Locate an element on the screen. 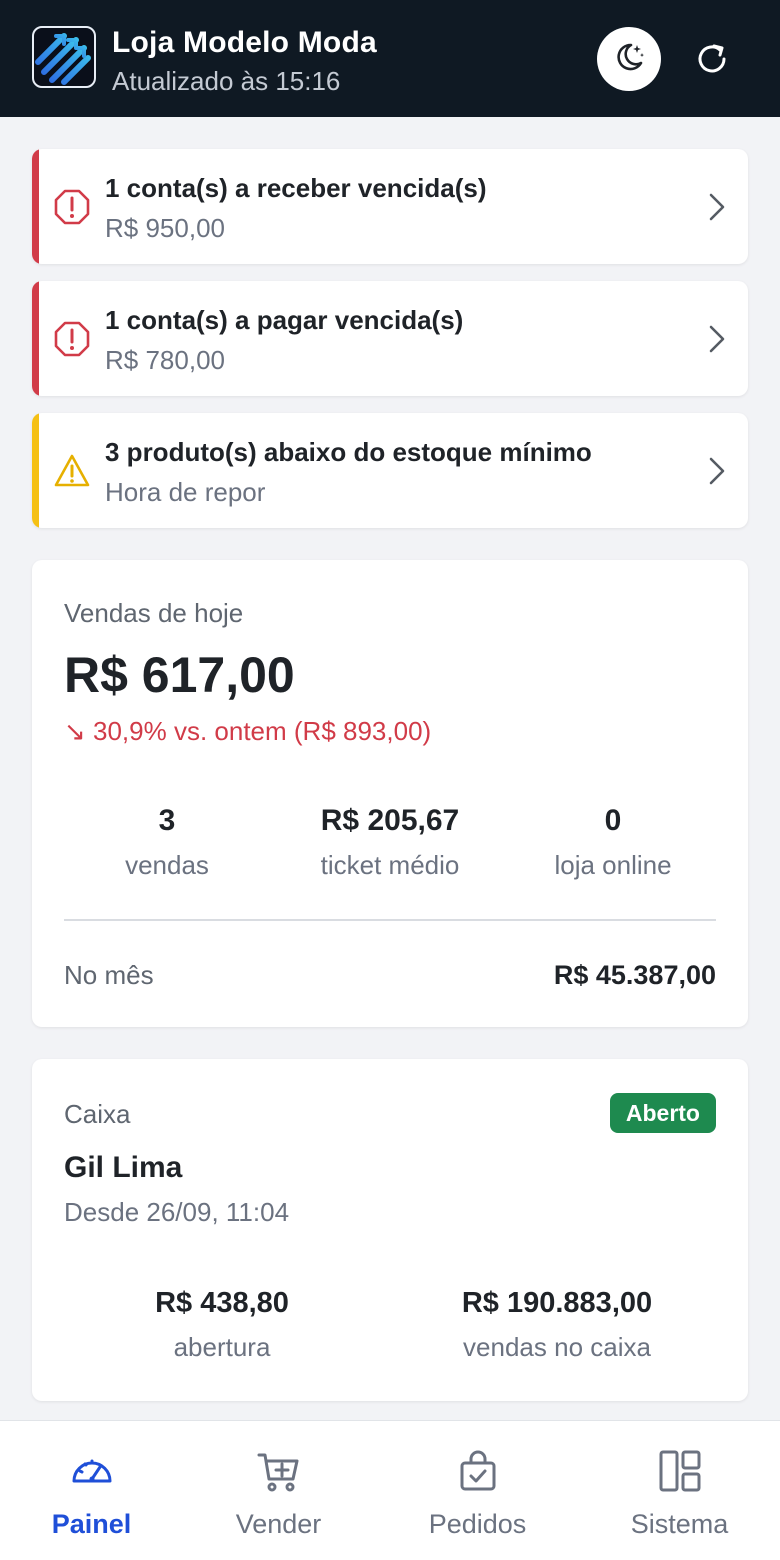 This screenshot has width=780, height=1560. month-total: R$ 45.387,00 is located at coordinates (634, 975).